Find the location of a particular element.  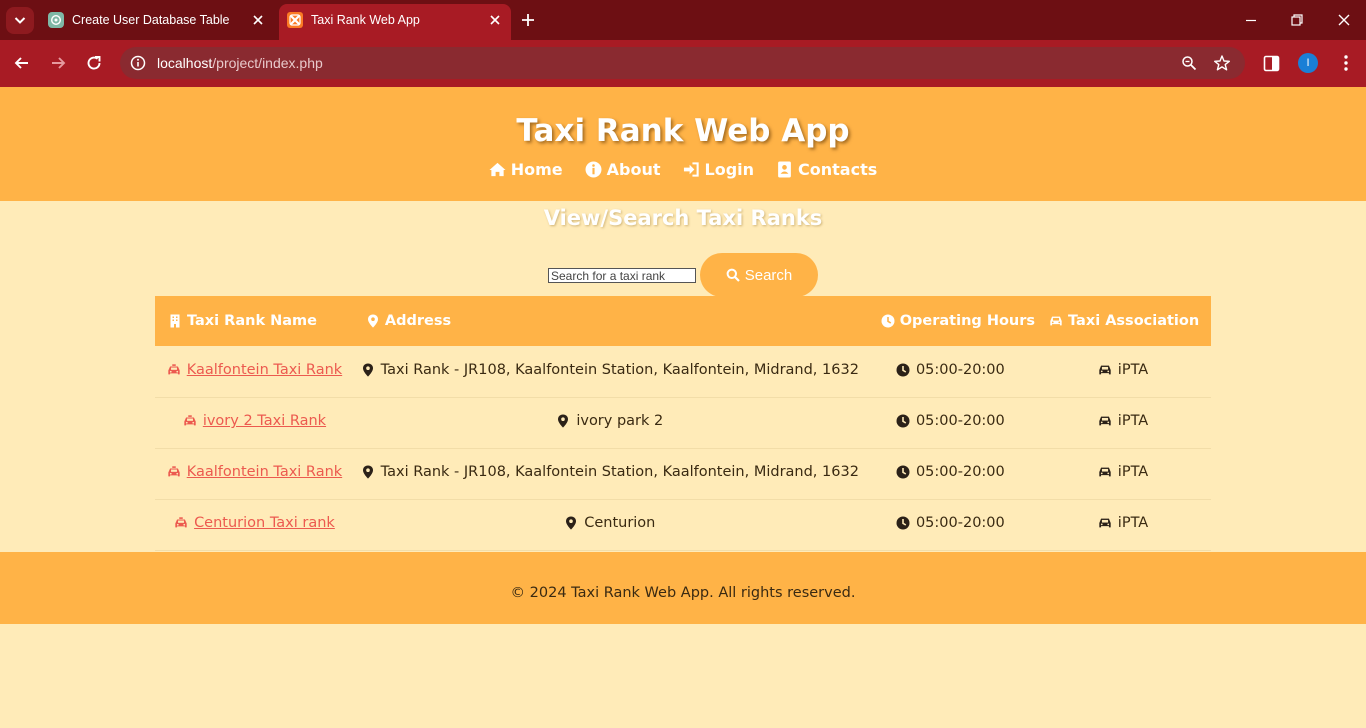

info-circle-icon is located at coordinates (593, 169).